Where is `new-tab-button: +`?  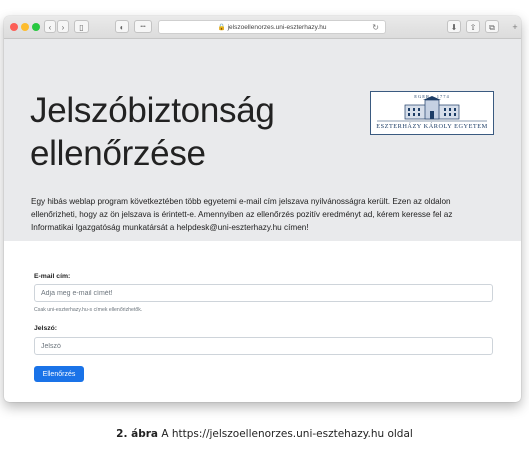
new-tab-button: + is located at coordinates (515, 27).